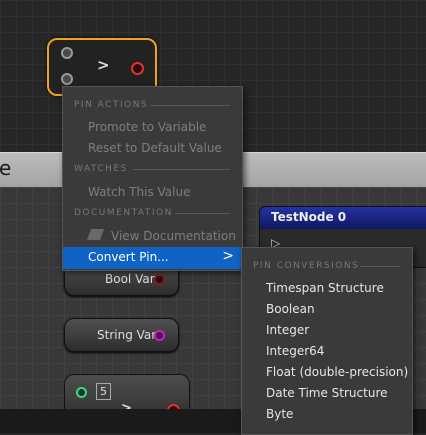  I want to click on section-pin-actions: PIN ACTIONS, so click(111, 105).